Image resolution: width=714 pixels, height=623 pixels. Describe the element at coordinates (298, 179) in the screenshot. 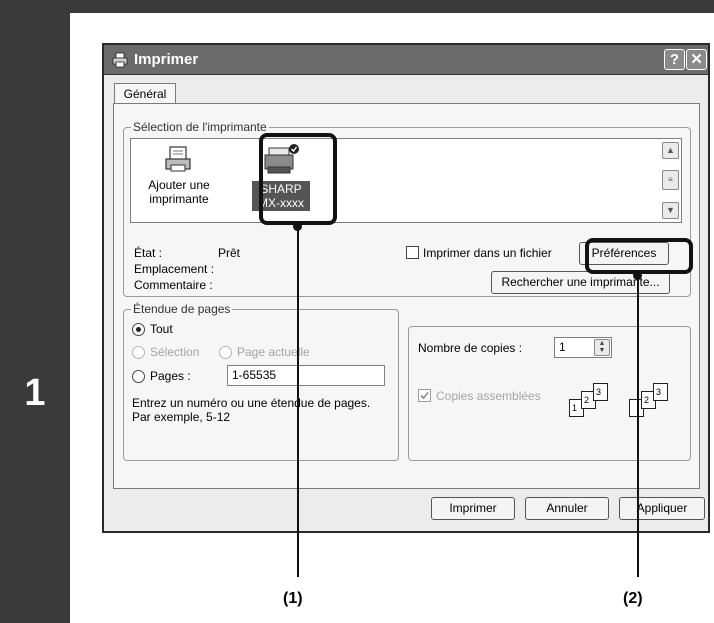

I see `printer-highlight` at that location.